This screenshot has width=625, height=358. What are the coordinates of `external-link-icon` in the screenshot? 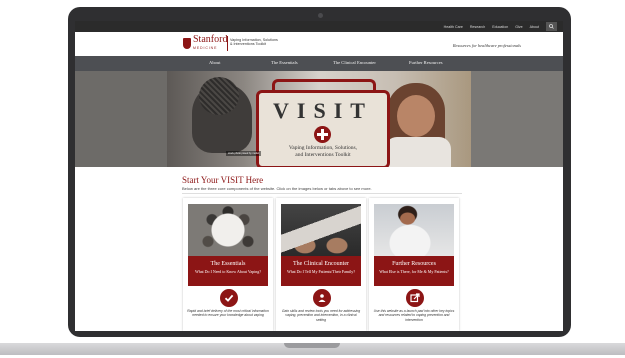 It's located at (415, 298).